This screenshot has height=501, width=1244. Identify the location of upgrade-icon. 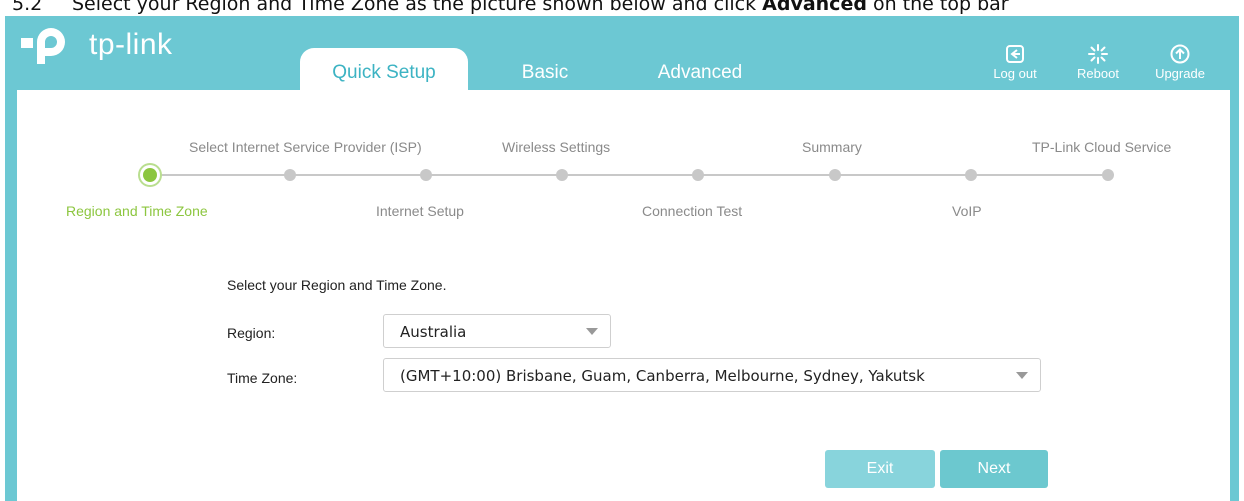
(1180, 54).